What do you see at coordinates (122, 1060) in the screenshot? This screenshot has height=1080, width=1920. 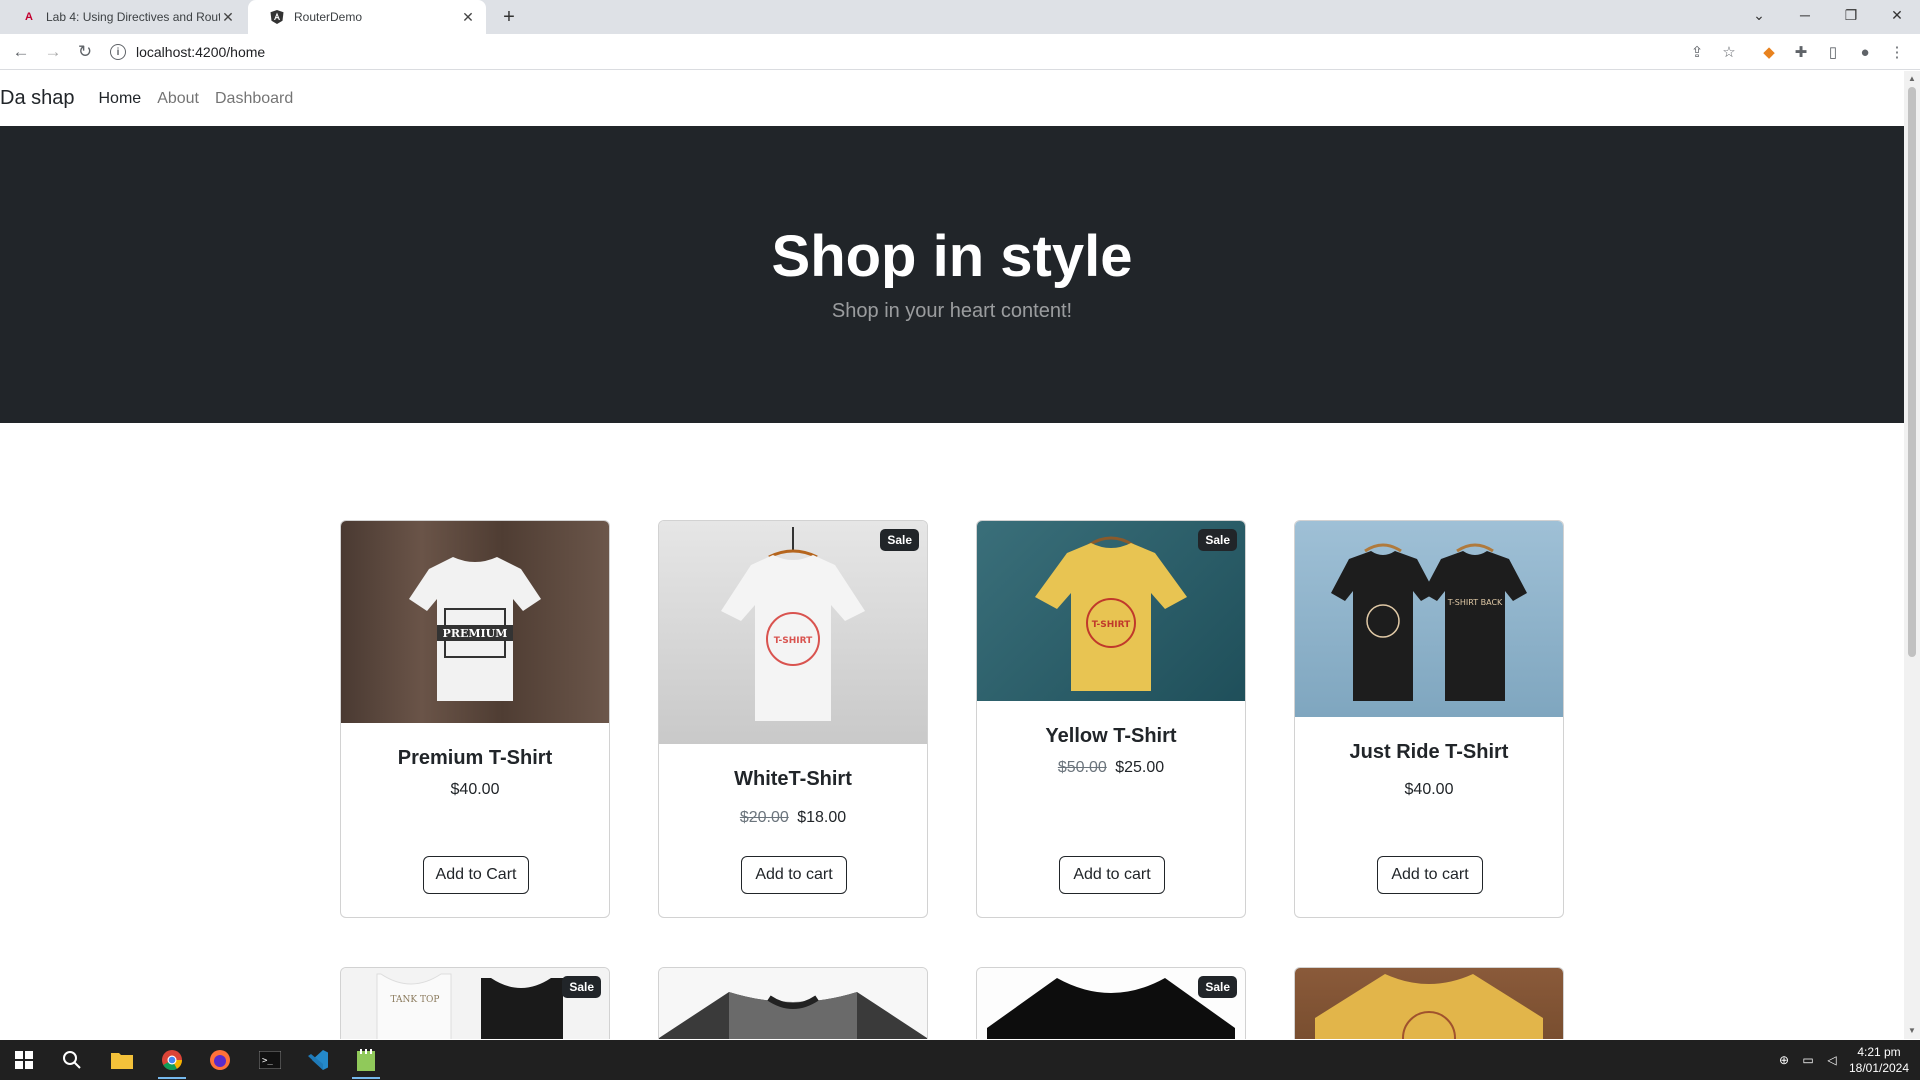 I see `file-explorer-icon` at bounding box center [122, 1060].